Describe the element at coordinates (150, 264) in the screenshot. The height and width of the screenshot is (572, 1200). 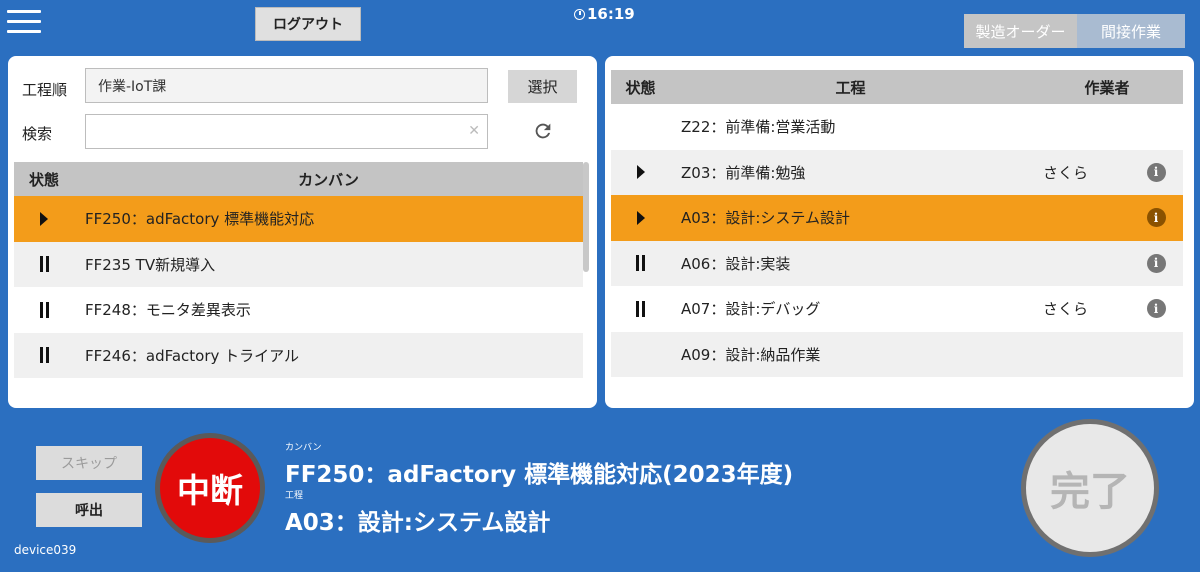
I see `row-kanban-name: FF235 TV新規導入` at that location.